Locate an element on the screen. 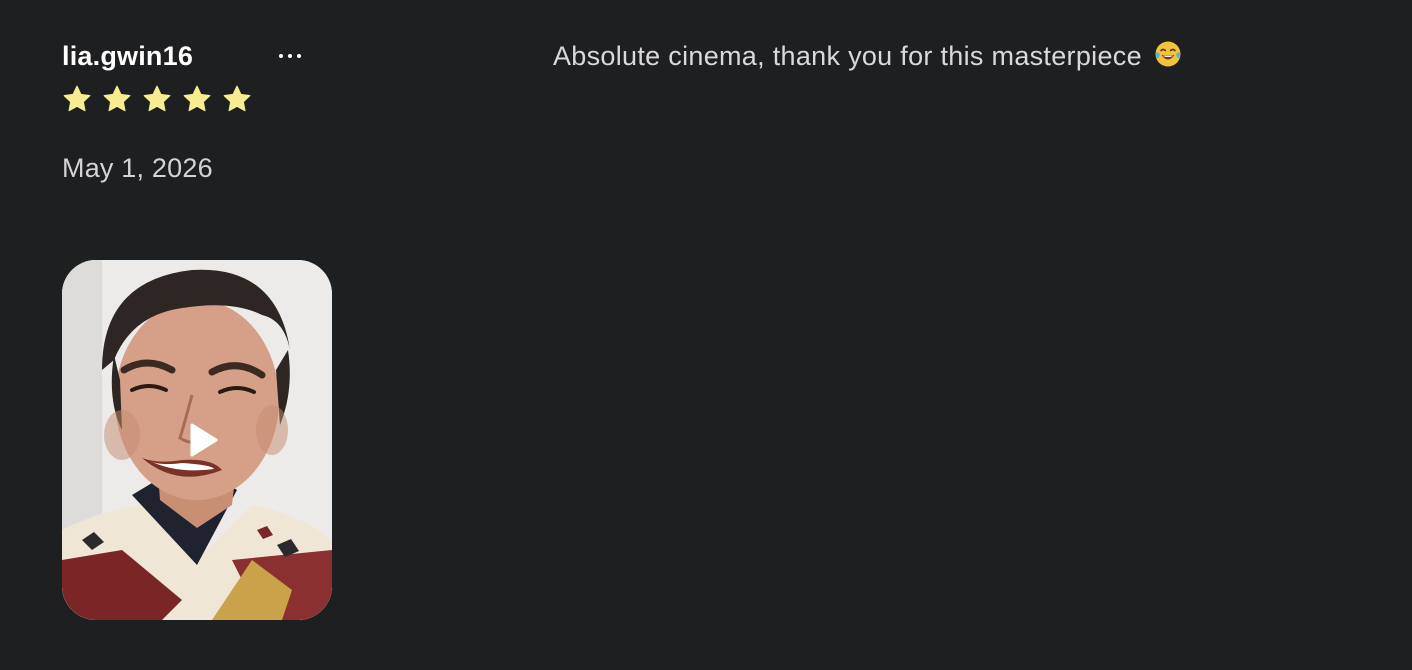  star-rating is located at coordinates (157, 99).